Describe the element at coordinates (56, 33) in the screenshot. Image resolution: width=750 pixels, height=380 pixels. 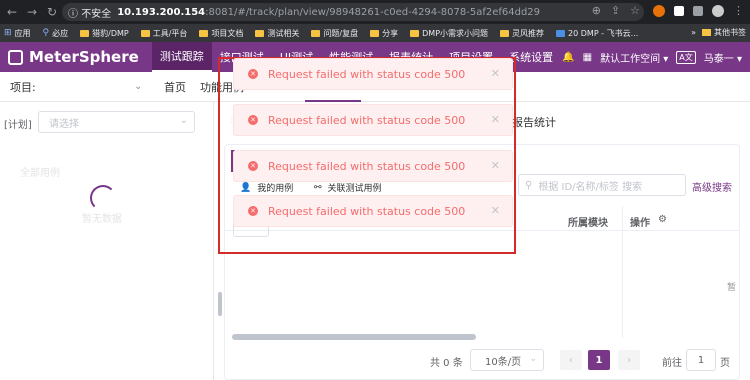
I see `bookmark-bing: ⚲ 必应` at that location.